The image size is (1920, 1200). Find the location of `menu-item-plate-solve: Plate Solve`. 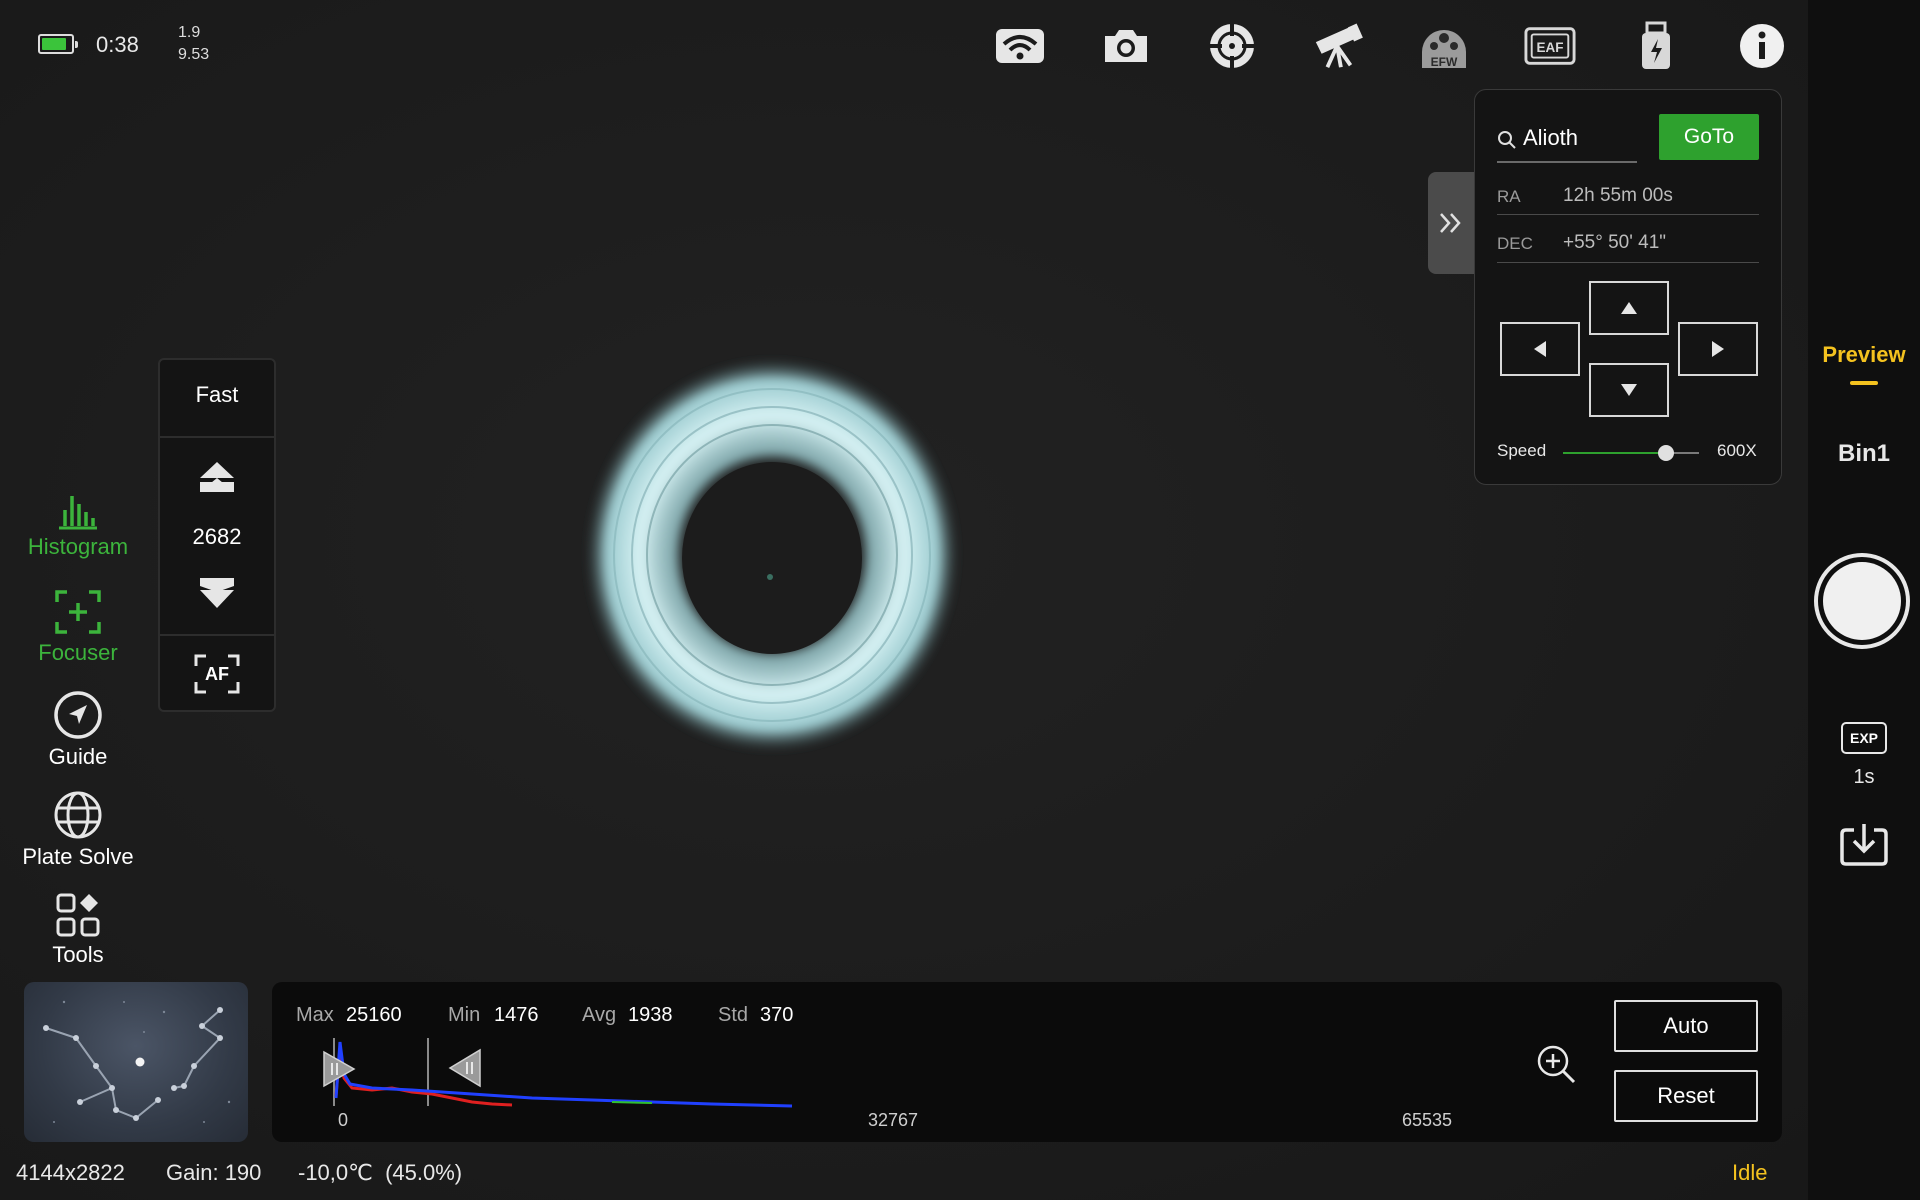

menu-item-plate-solve: Plate Solve is located at coordinates (78, 830).